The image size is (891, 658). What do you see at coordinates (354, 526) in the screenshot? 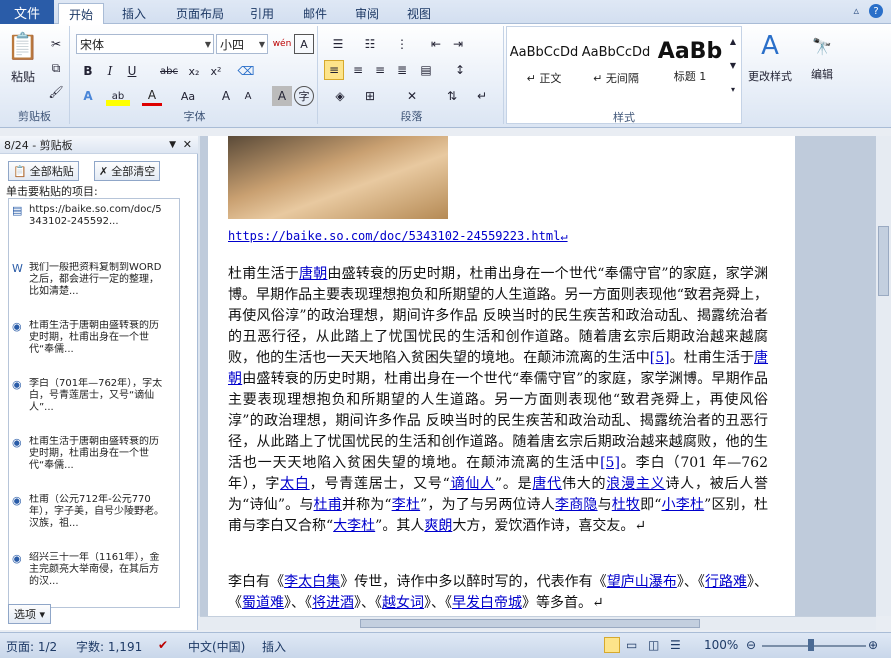
I see `link-dalidu: 大李杜` at bounding box center [354, 526].